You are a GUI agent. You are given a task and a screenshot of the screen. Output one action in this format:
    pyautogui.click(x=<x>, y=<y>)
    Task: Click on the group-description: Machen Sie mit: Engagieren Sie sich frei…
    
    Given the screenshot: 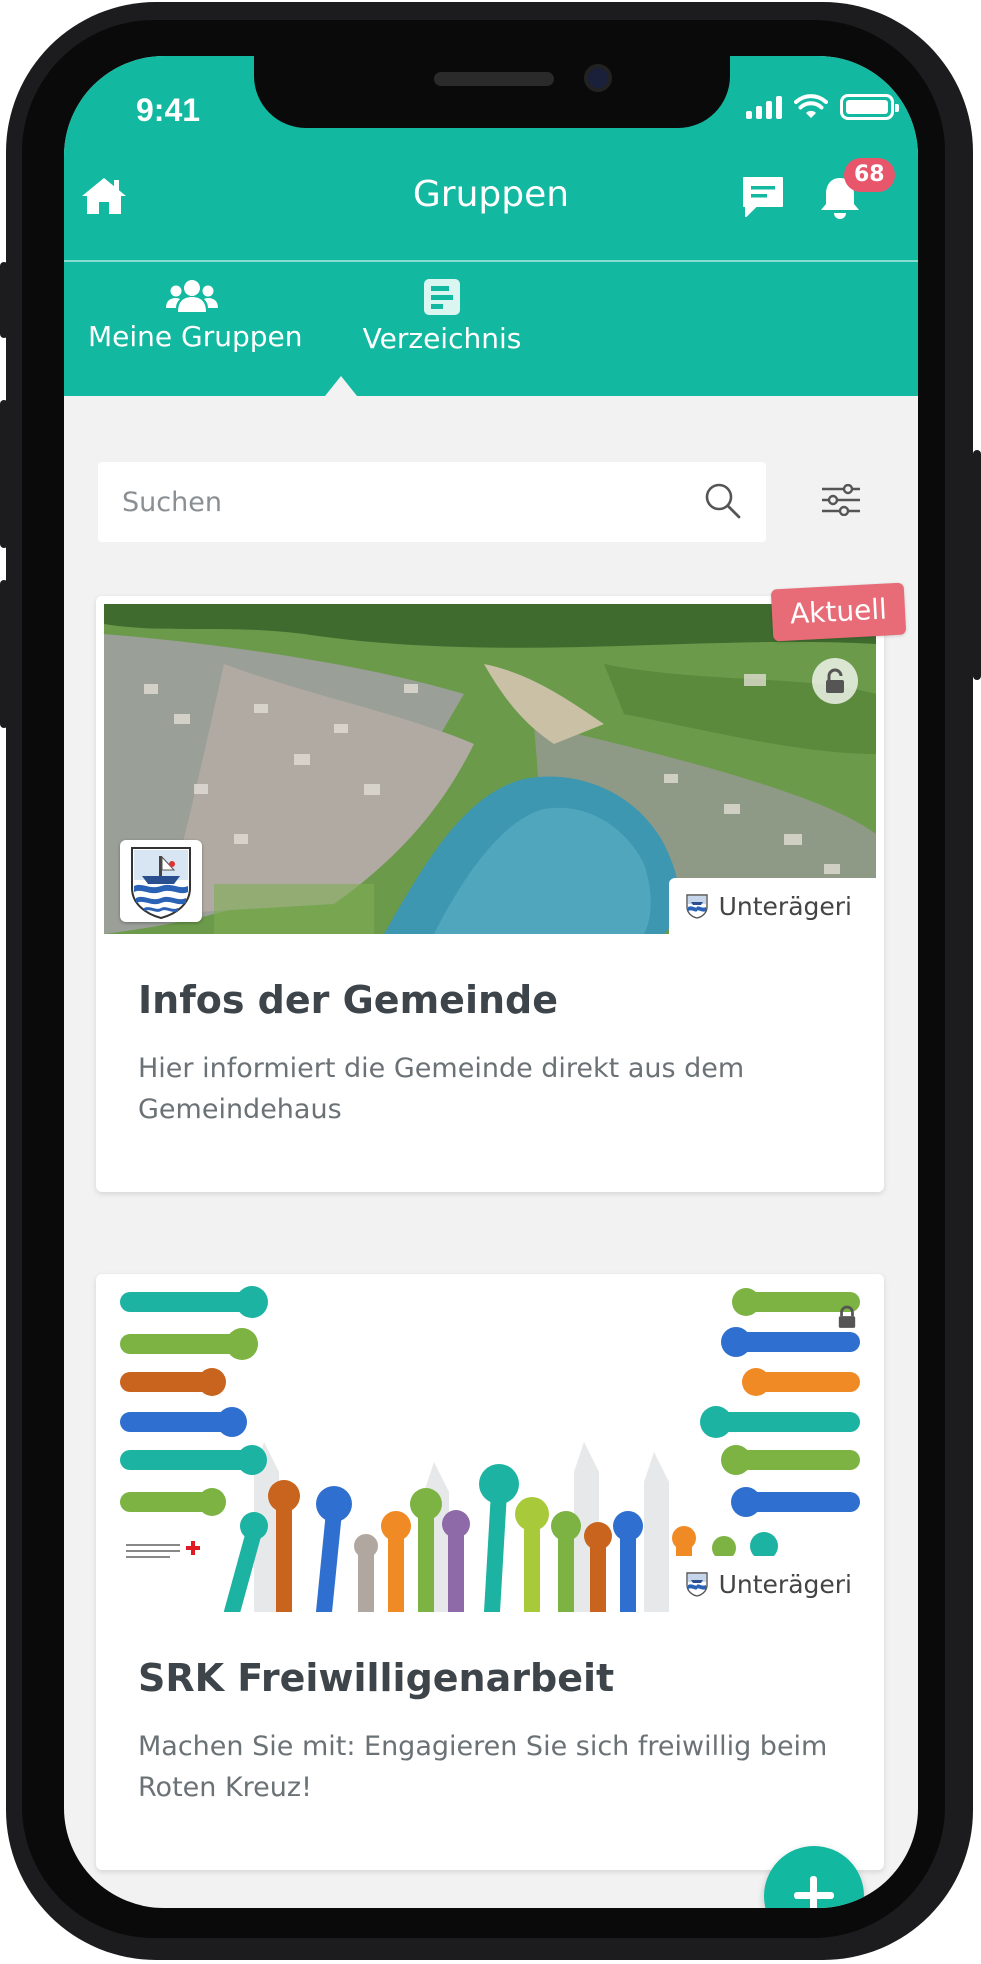 What is the action you would take?
    pyautogui.click(x=483, y=1767)
    